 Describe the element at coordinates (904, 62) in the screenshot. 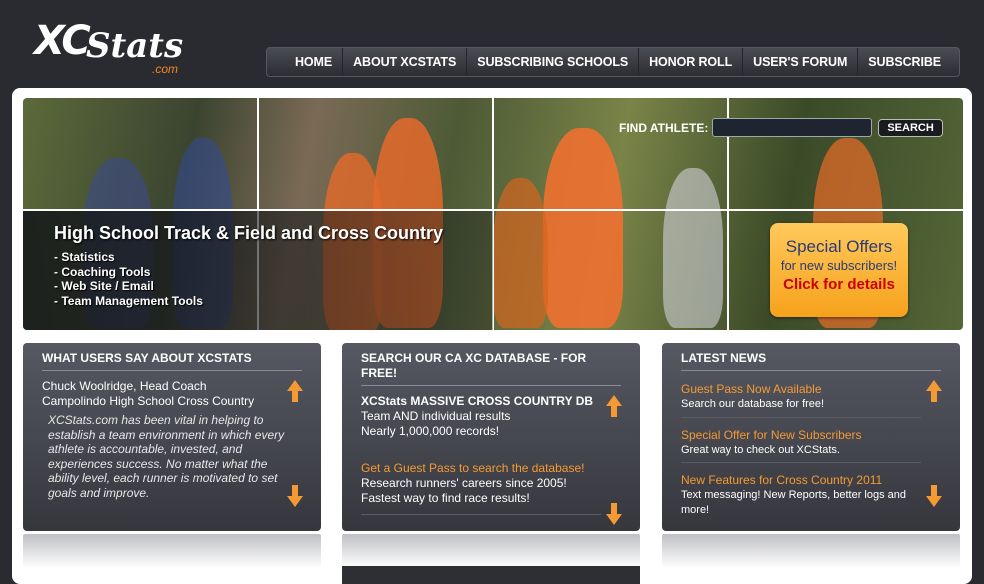

I see `nav-subscribe: SUBSCRIBE` at that location.